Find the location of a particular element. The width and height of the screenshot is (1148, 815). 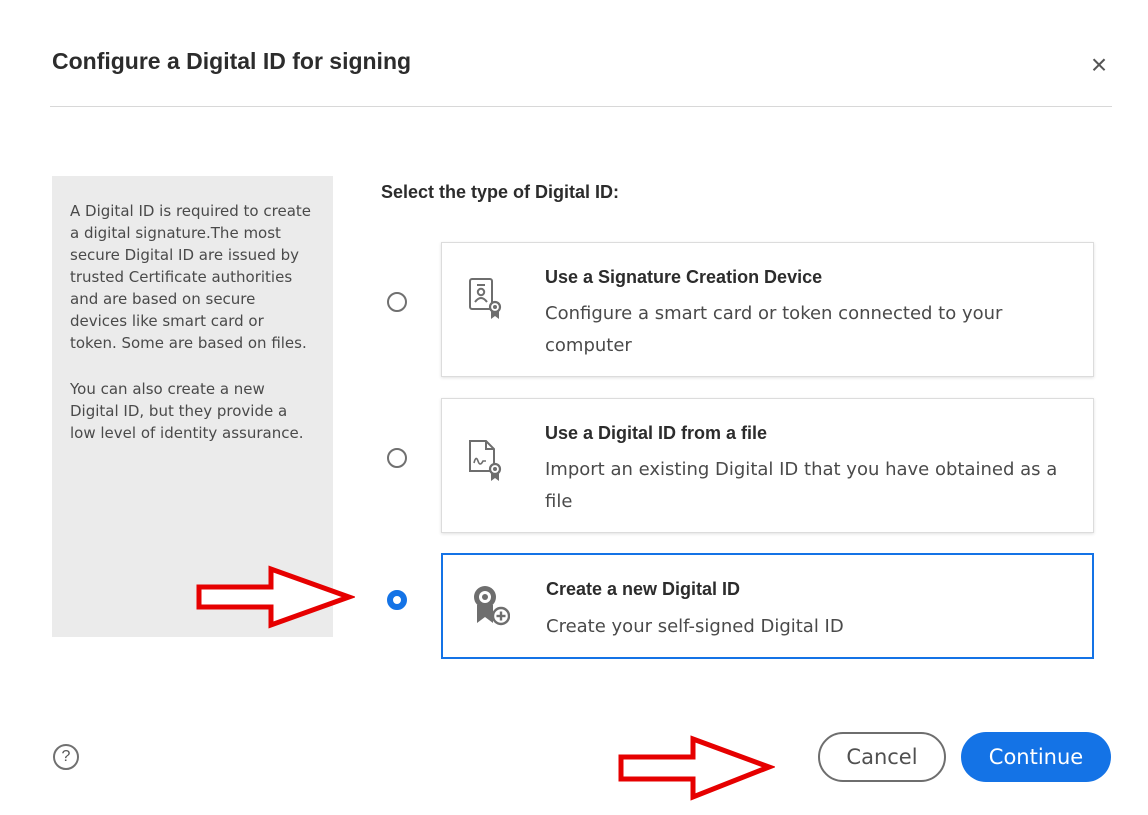

header-divider is located at coordinates (581, 106).